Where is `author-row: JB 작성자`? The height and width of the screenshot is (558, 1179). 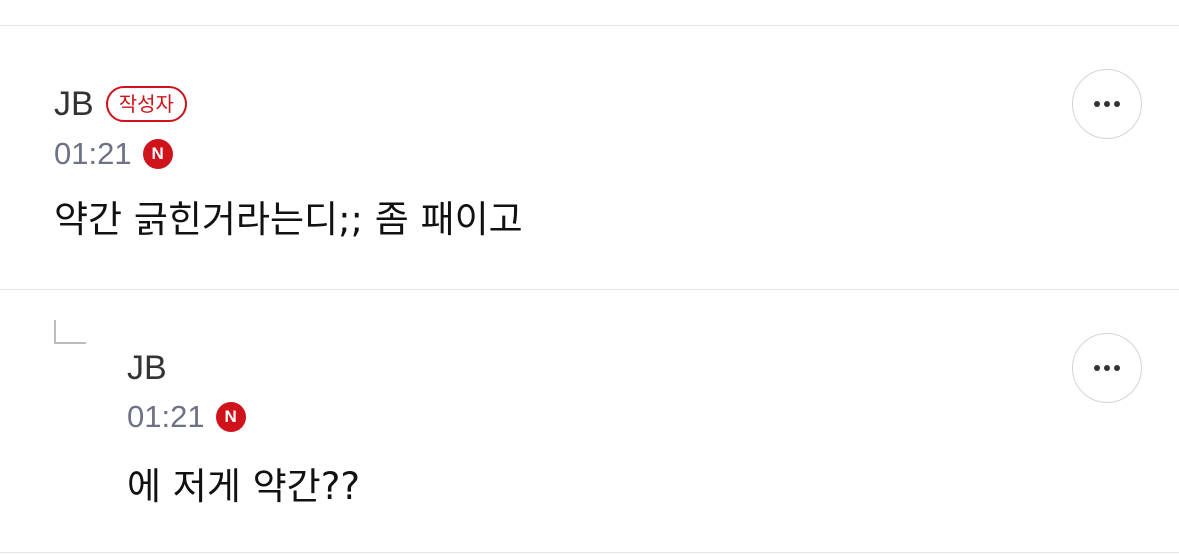 author-row: JB 작성자 is located at coordinates (120, 104).